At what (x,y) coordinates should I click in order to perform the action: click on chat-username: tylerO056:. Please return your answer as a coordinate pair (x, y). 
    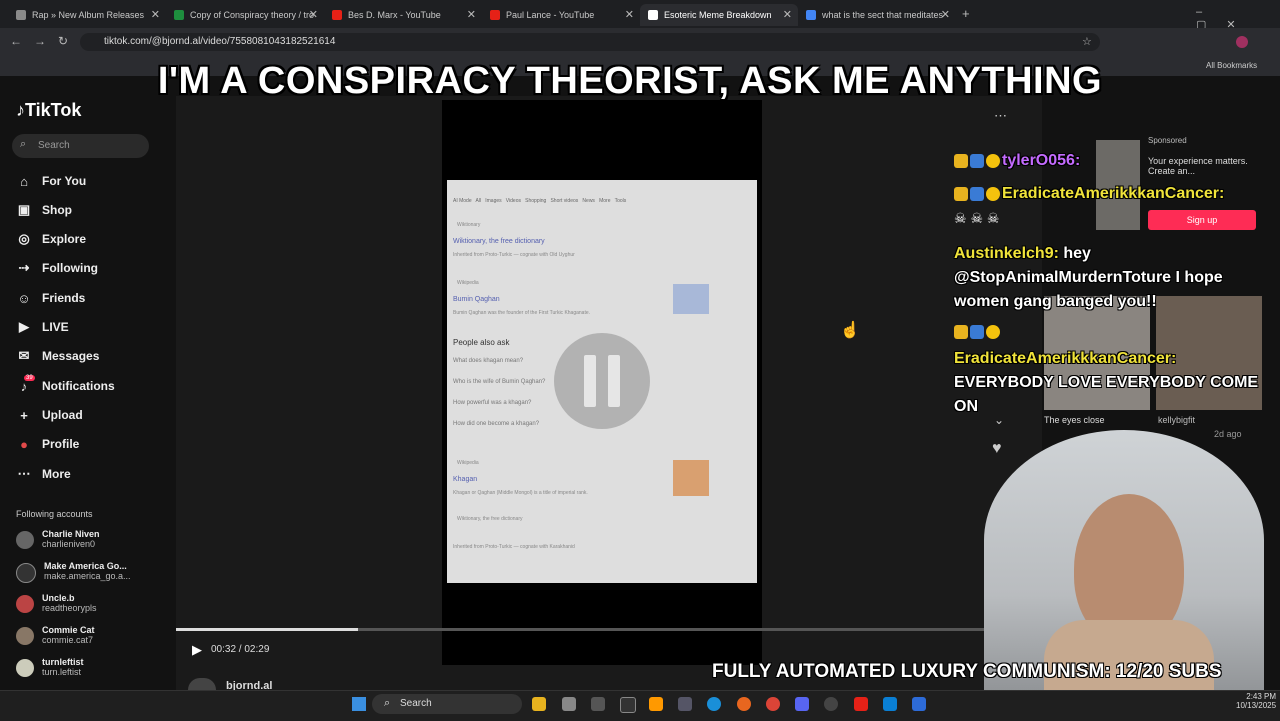
    Looking at the image, I should click on (1041, 160).